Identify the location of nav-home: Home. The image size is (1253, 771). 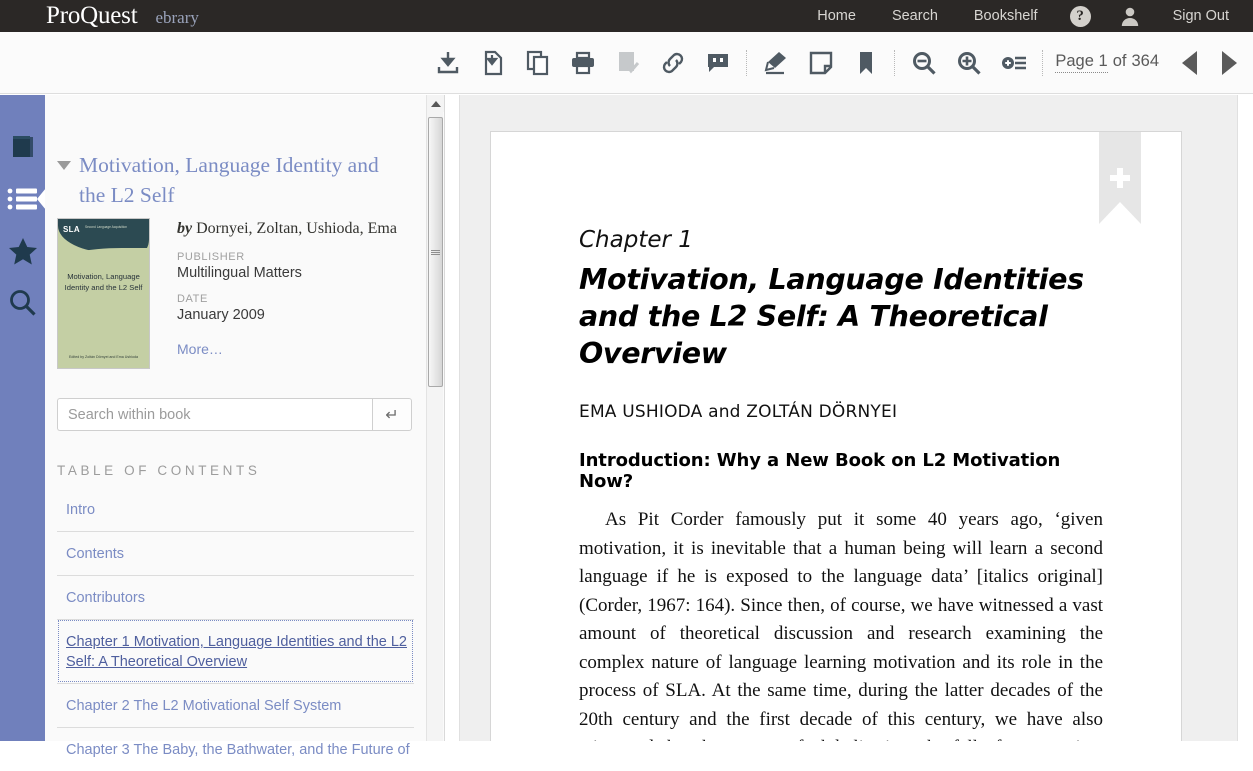
(836, 16).